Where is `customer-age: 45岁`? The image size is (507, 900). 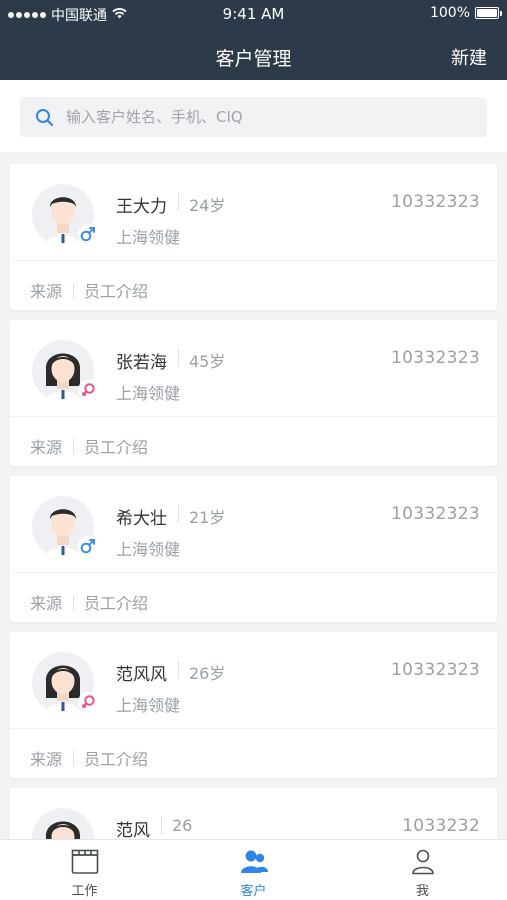 customer-age: 45岁 is located at coordinates (207, 361).